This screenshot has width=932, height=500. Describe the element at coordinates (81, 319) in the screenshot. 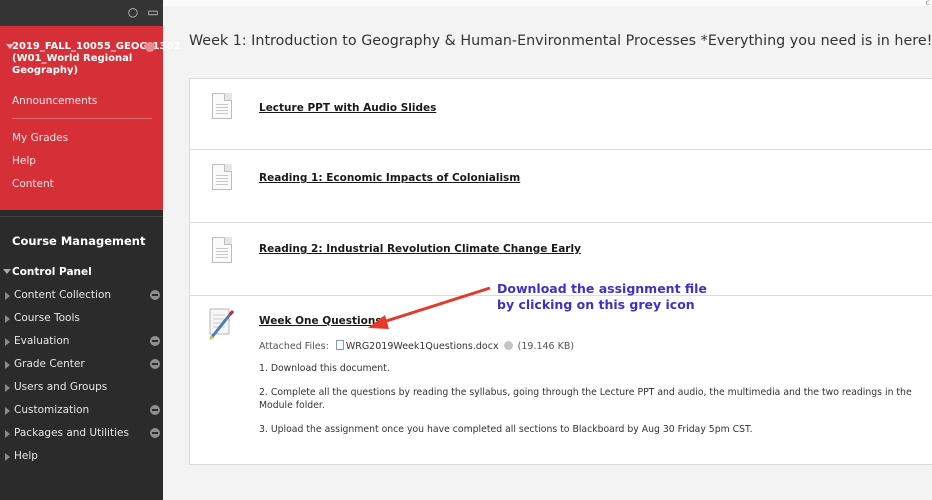

I see `control-item-course-tools: Course Tools` at that location.